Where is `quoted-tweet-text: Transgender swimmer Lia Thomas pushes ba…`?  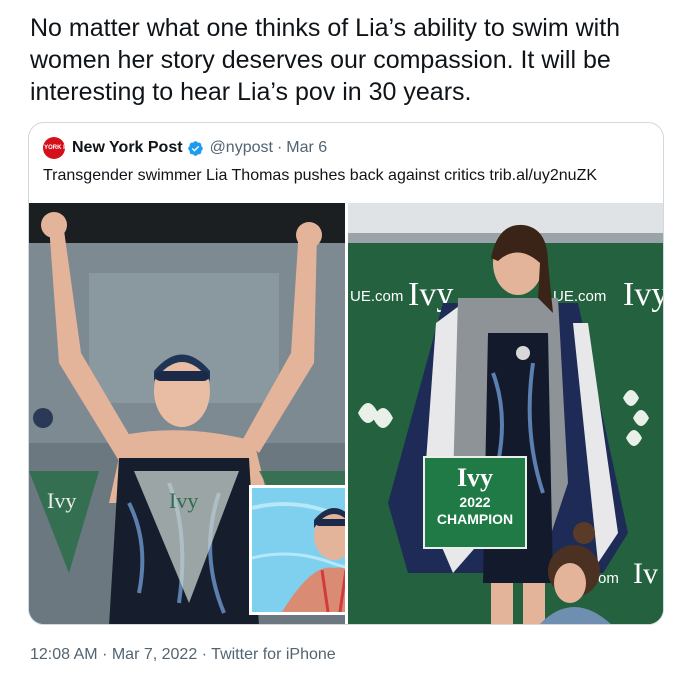
quoted-tweet-text: Transgender swimmer Lia Thomas pushes ba… is located at coordinates (320, 175).